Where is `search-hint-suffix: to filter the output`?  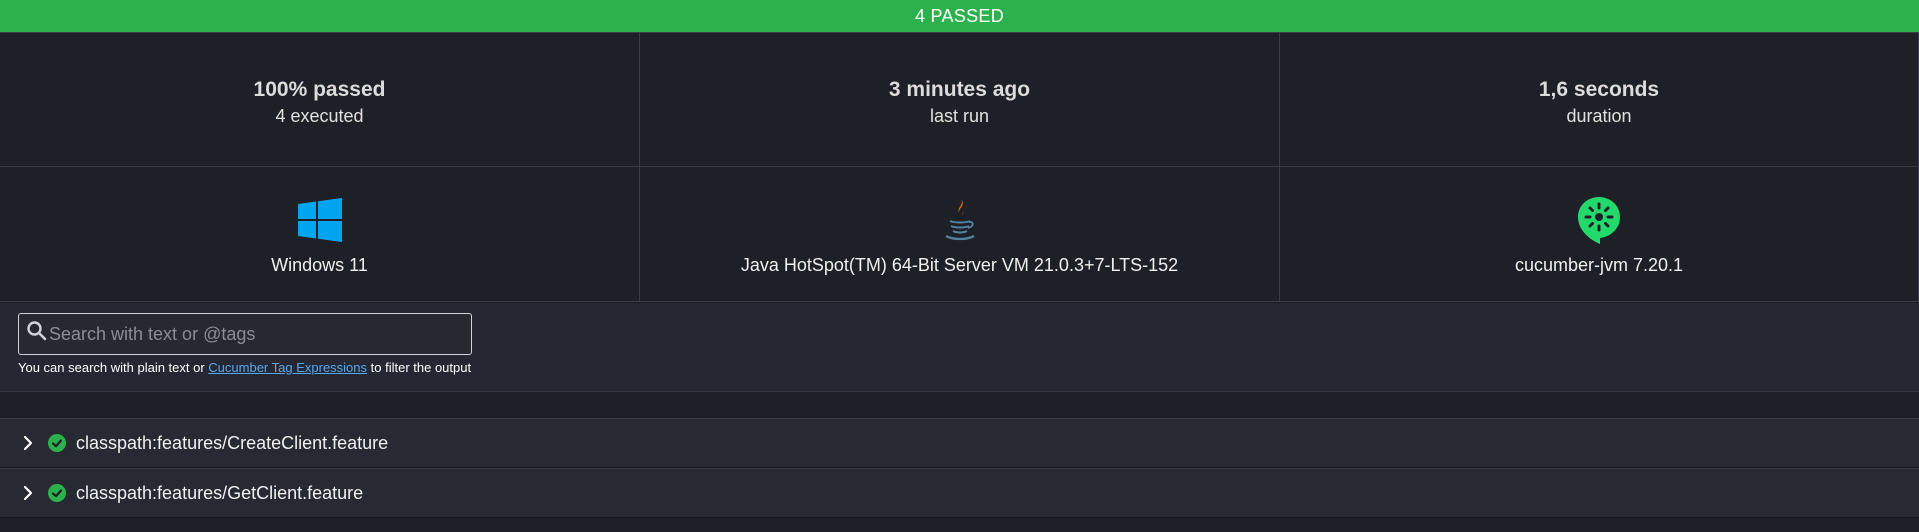 search-hint-suffix: to filter the output is located at coordinates (419, 367).